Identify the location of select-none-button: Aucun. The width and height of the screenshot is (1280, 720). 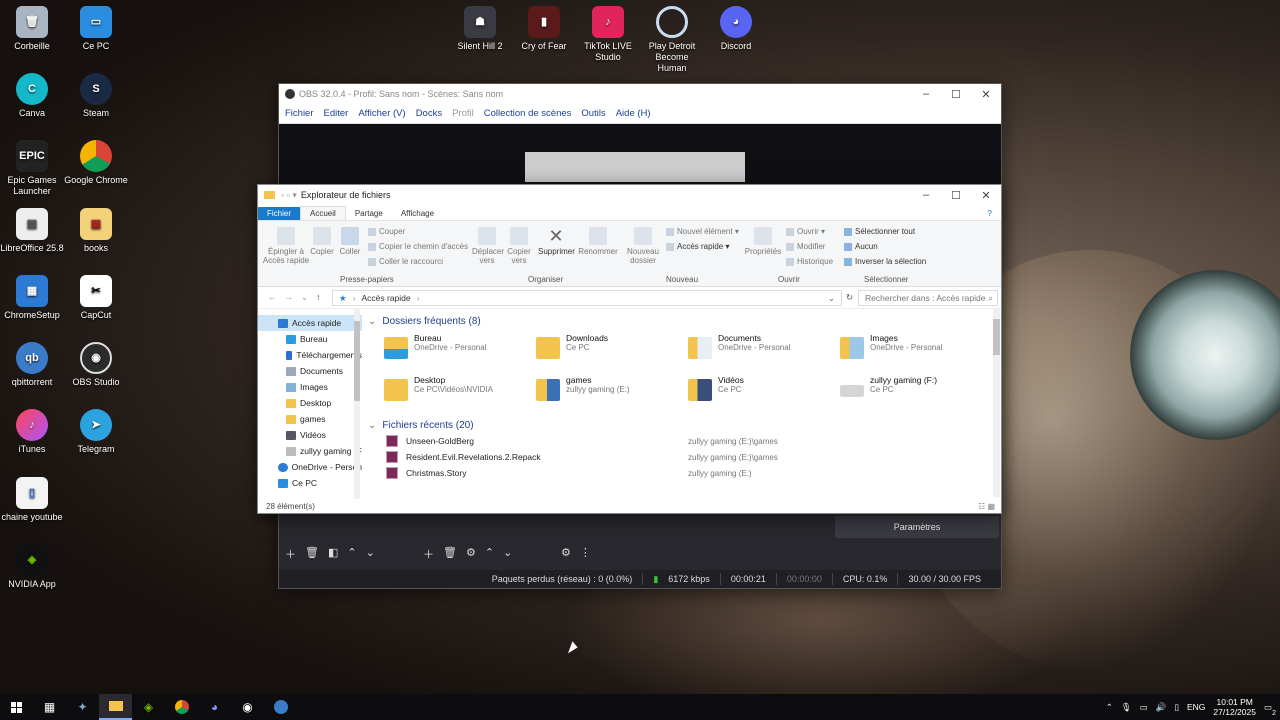
(861, 246).